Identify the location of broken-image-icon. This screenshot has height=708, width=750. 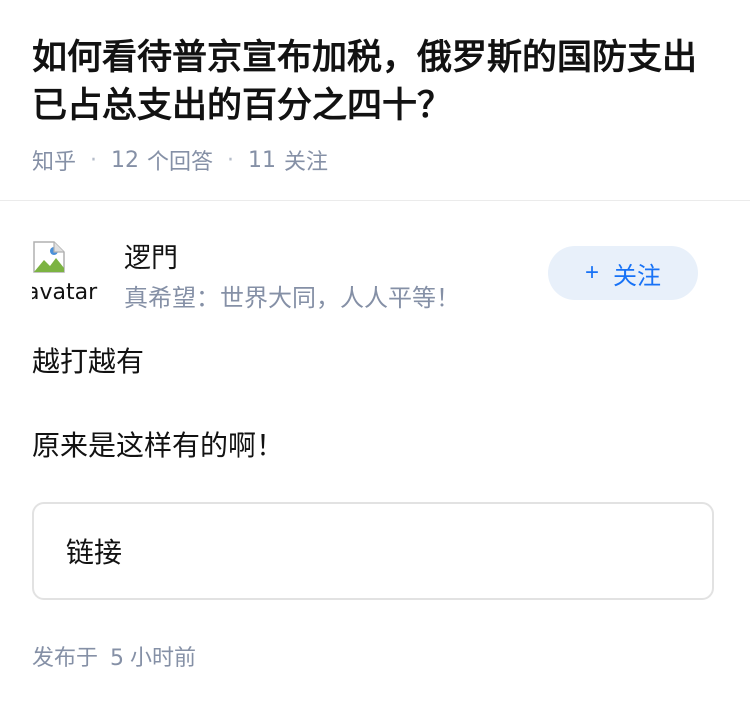
(49, 257).